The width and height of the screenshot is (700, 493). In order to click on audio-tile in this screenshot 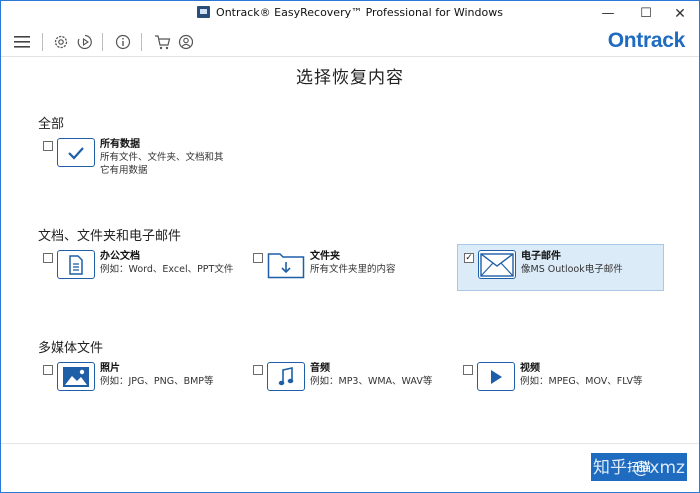, I will do `click(286, 376)`.